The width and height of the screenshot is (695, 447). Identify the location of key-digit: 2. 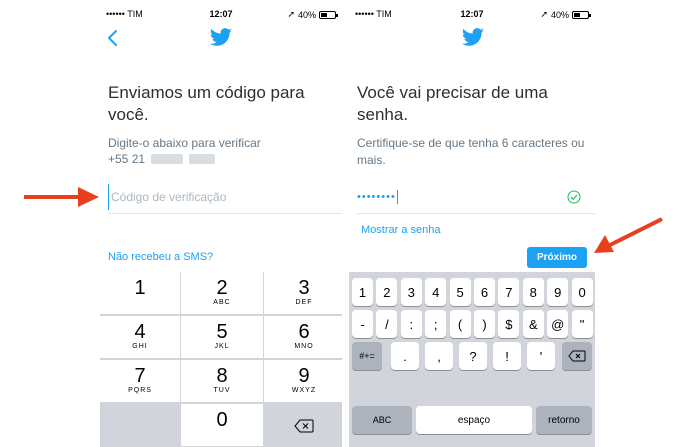
(222, 288).